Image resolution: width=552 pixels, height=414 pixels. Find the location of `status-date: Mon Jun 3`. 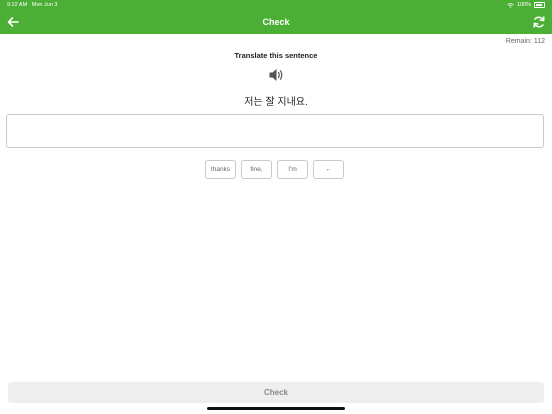

status-date: Mon Jun 3 is located at coordinates (44, 5).